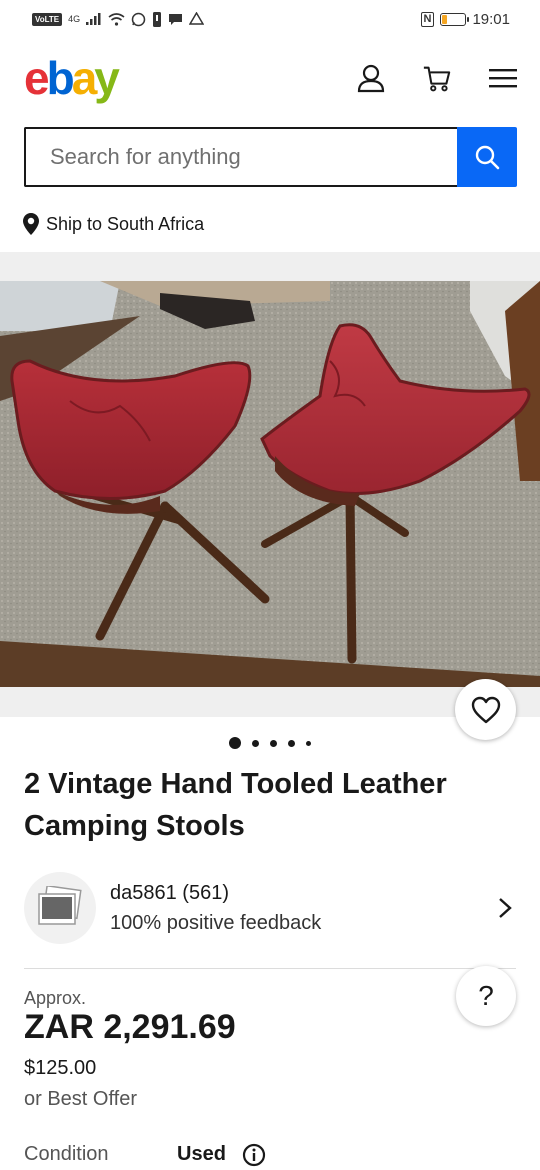 Image resolution: width=540 pixels, height=1170 pixels. I want to click on seller-feedback: 100% positive feedback, so click(216, 923).